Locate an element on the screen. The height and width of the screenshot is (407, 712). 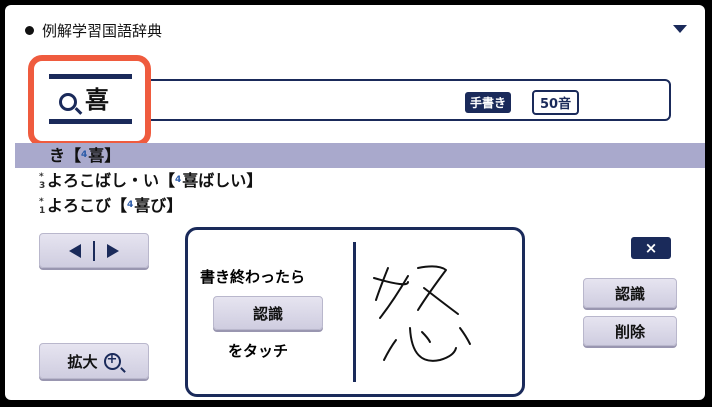
multi-meaning-mark: * 1 is located at coordinates (42, 206).